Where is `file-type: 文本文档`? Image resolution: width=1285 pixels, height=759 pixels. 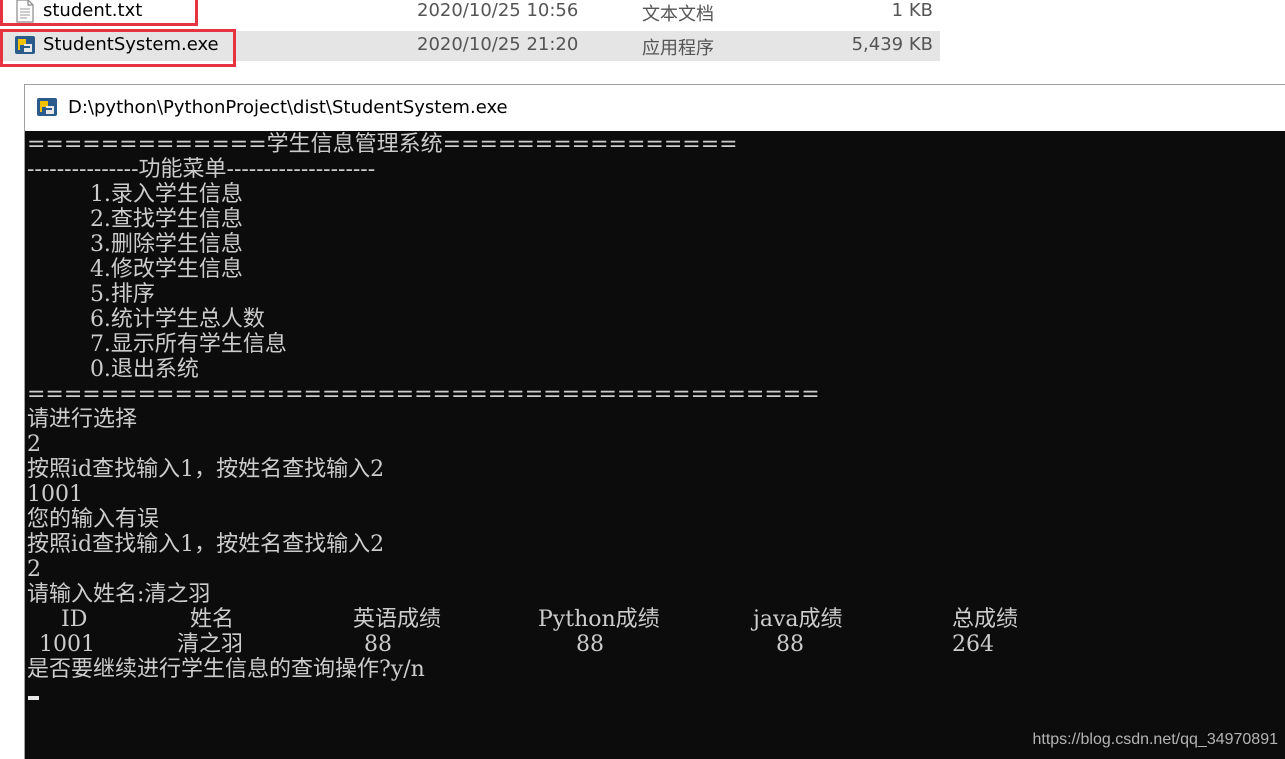 file-type: 文本文档 is located at coordinates (678, 14).